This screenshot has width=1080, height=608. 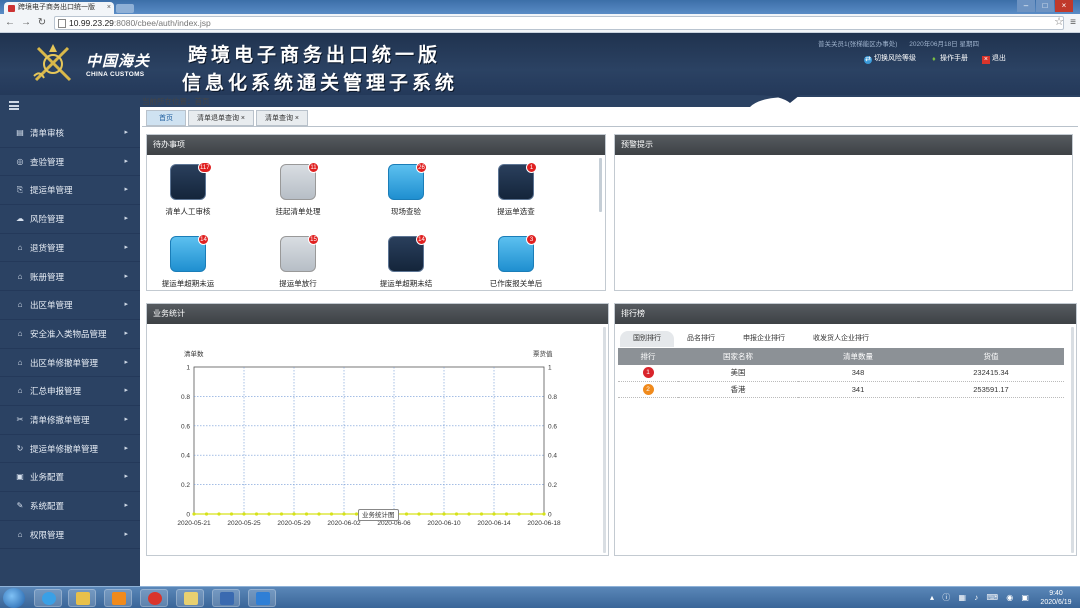 What do you see at coordinates (262, 598) in the screenshot?
I see `taskbar-puzzle-icon` at bounding box center [262, 598].